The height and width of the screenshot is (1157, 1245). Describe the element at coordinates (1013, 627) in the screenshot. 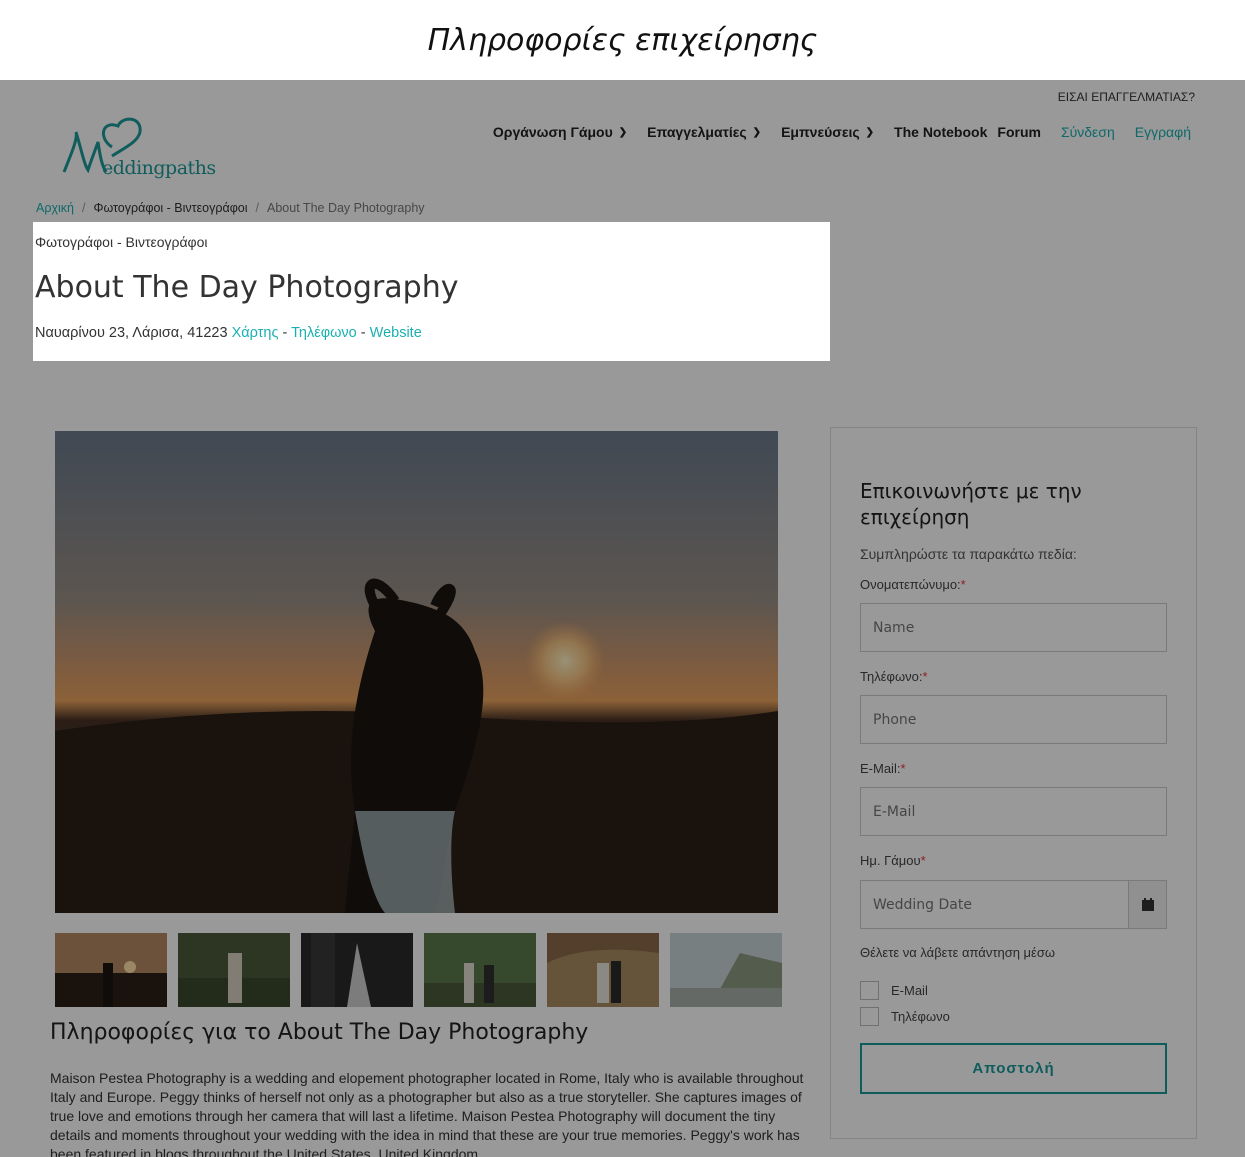

I see `name-input` at that location.